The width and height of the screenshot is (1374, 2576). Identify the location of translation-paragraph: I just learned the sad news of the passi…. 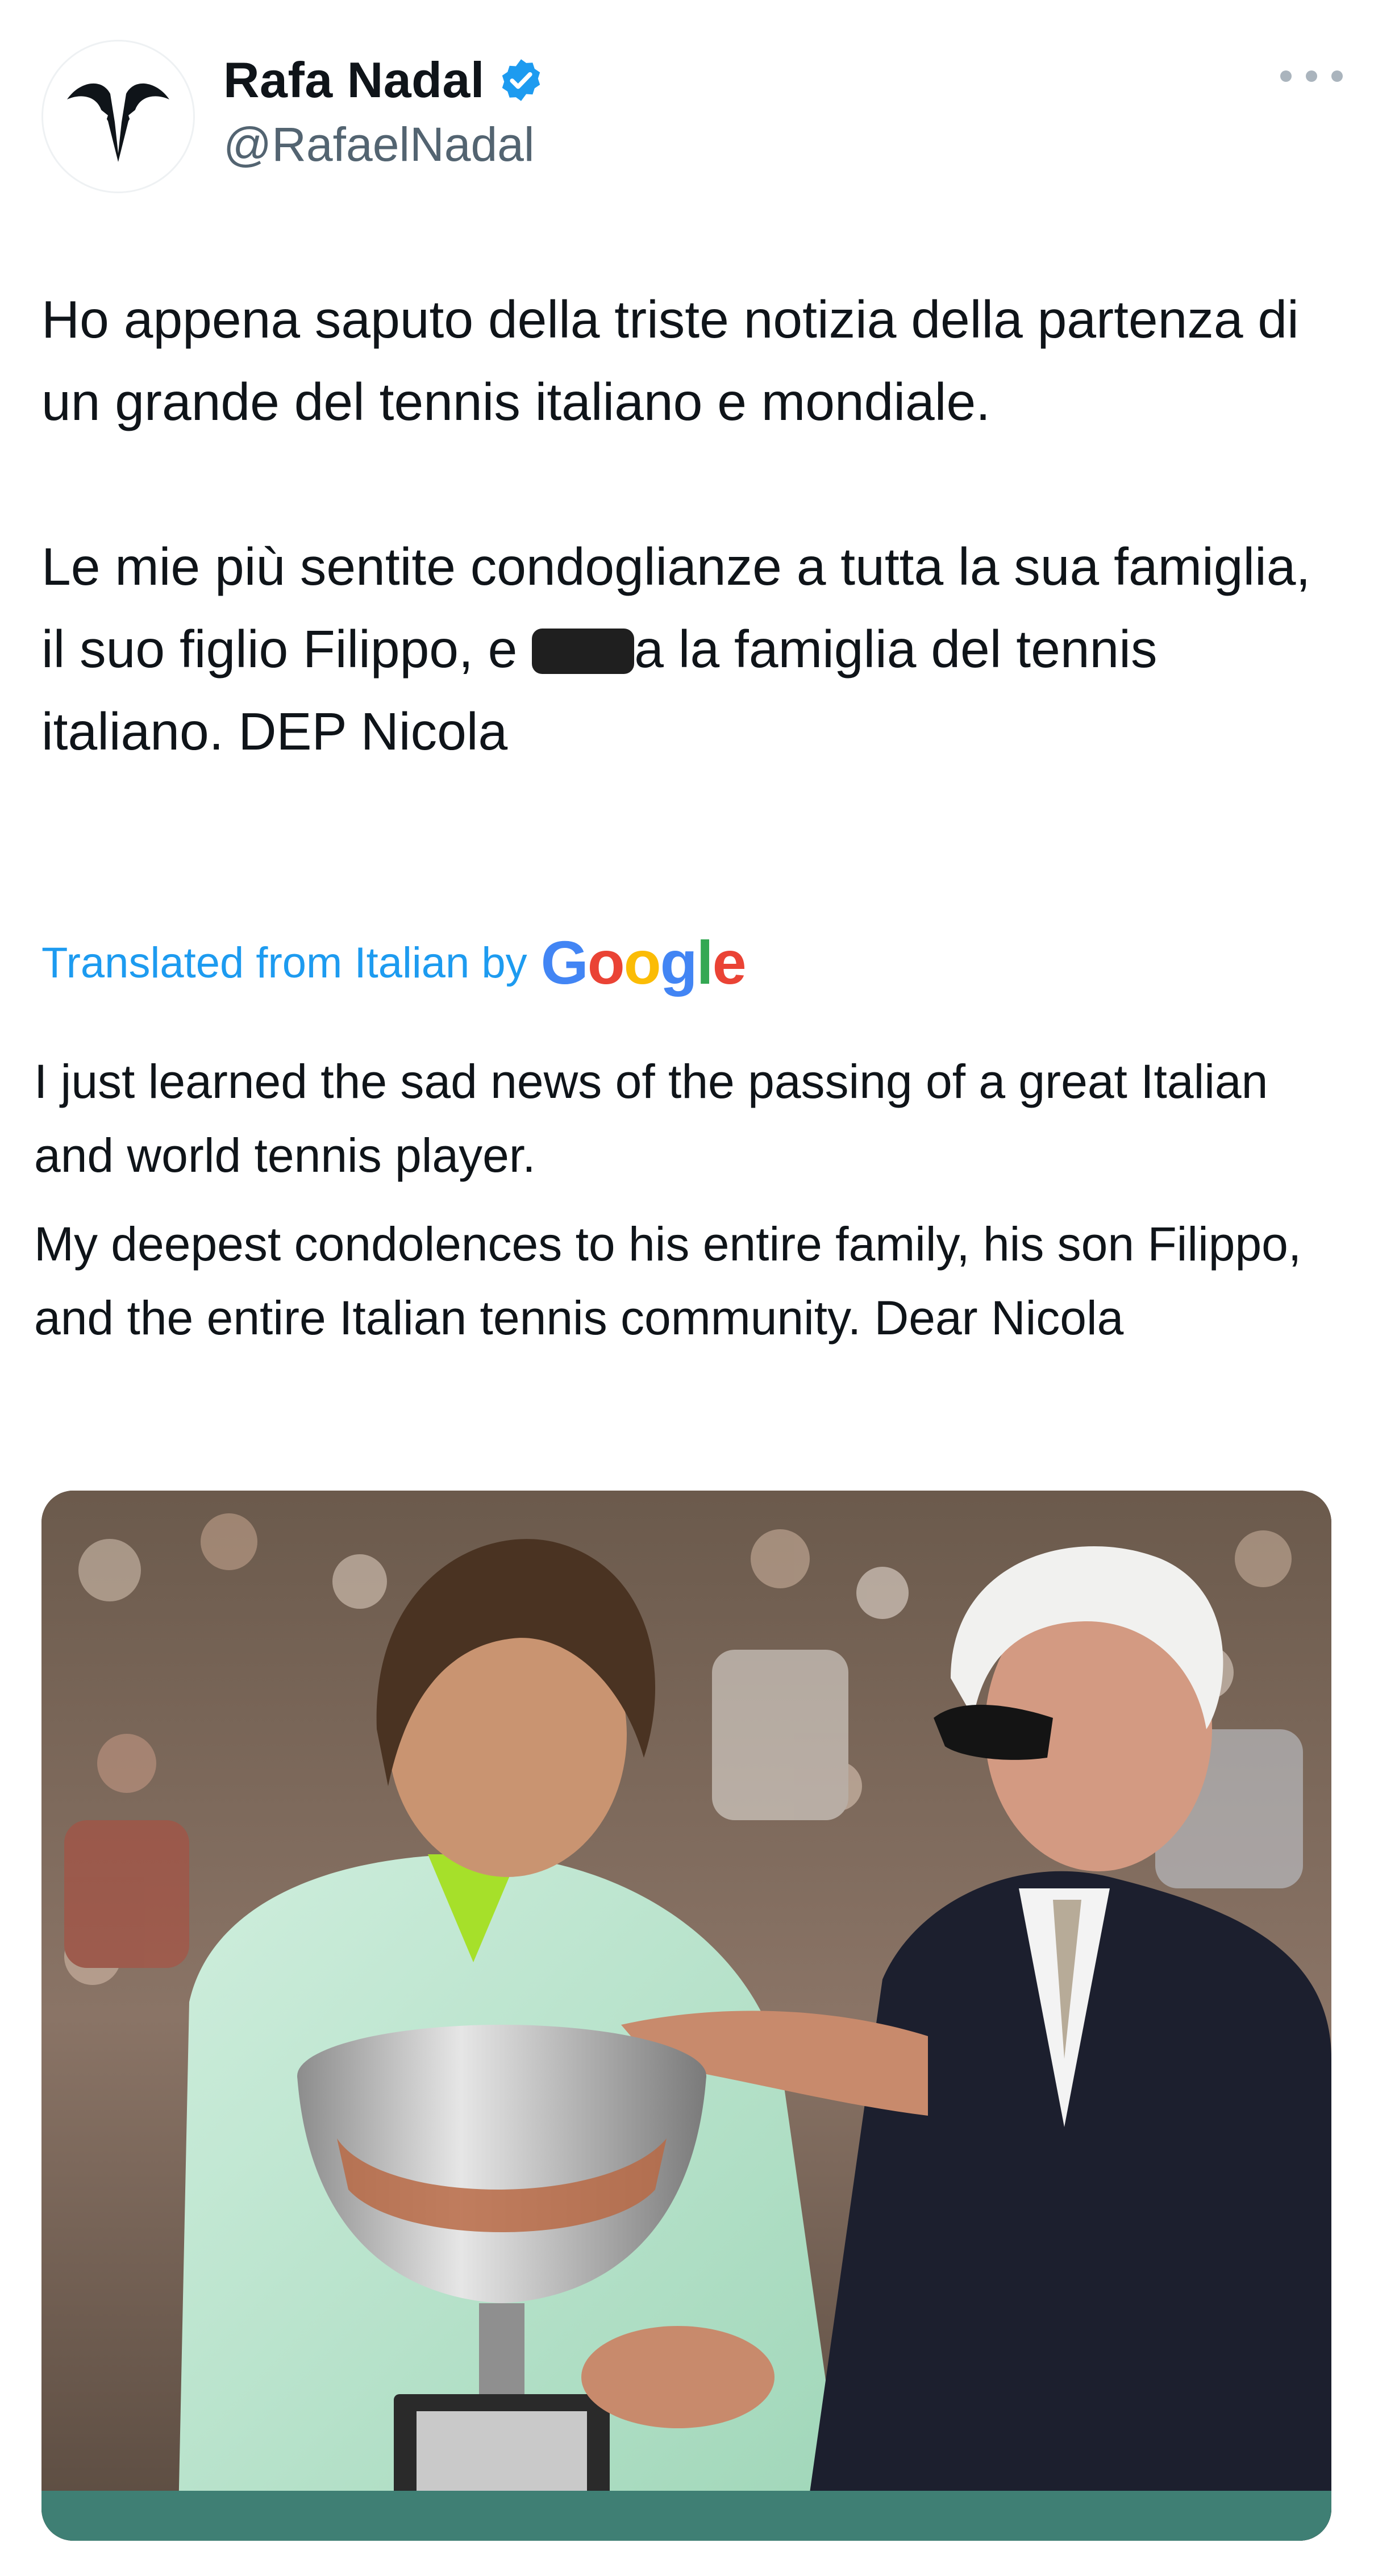
(651, 1118).